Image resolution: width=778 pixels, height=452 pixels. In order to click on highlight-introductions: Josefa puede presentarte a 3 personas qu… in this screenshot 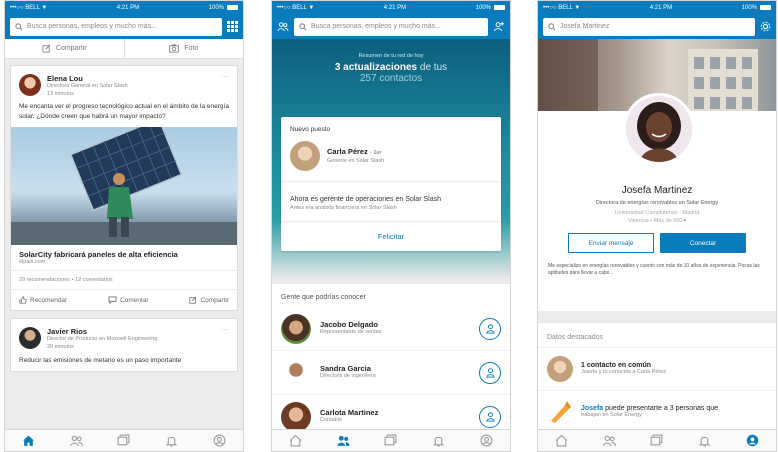, I will do `click(657, 412)`.